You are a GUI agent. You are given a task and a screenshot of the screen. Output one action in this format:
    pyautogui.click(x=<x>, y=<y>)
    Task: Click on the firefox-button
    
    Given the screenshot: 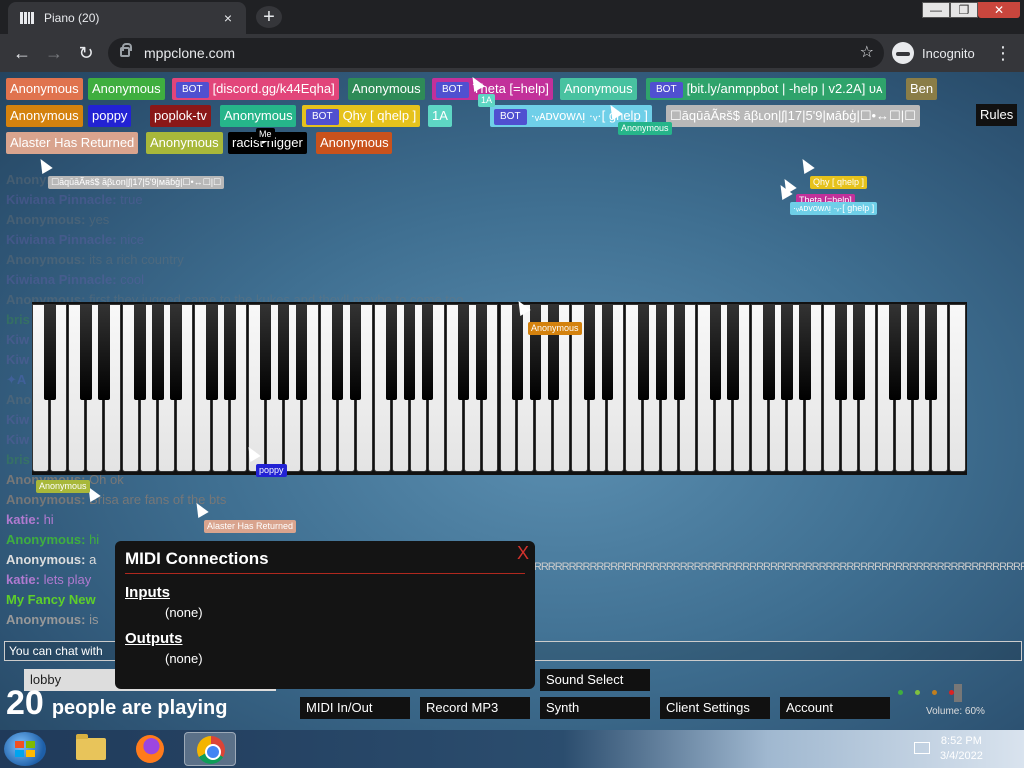 What is the action you would take?
    pyautogui.click(x=150, y=749)
    